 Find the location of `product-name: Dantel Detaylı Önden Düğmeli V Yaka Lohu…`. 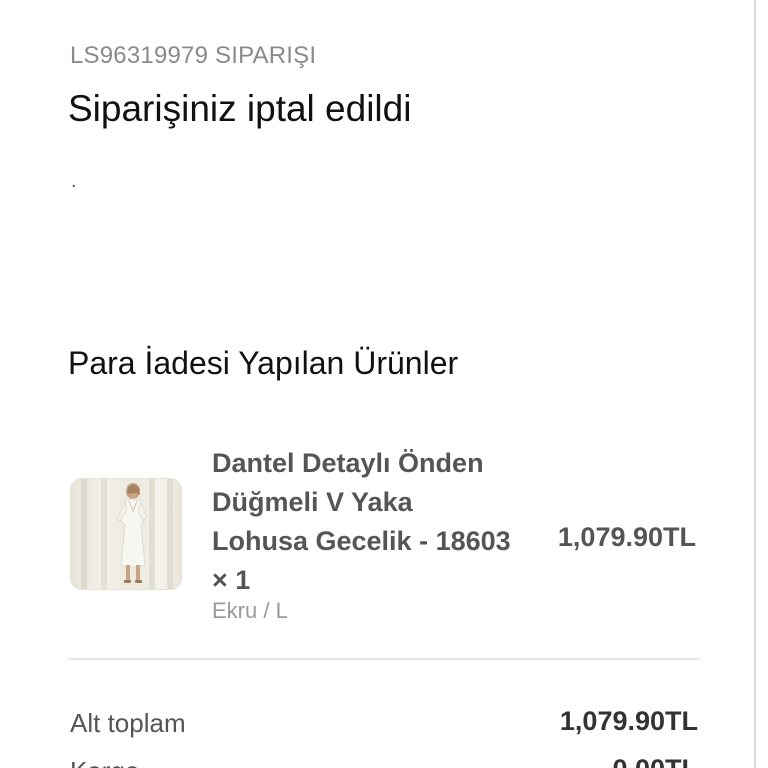

product-name: Dantel Detaylı Önden Düğmeli V Yaka Lohu… is located at coordinates (362, 522).